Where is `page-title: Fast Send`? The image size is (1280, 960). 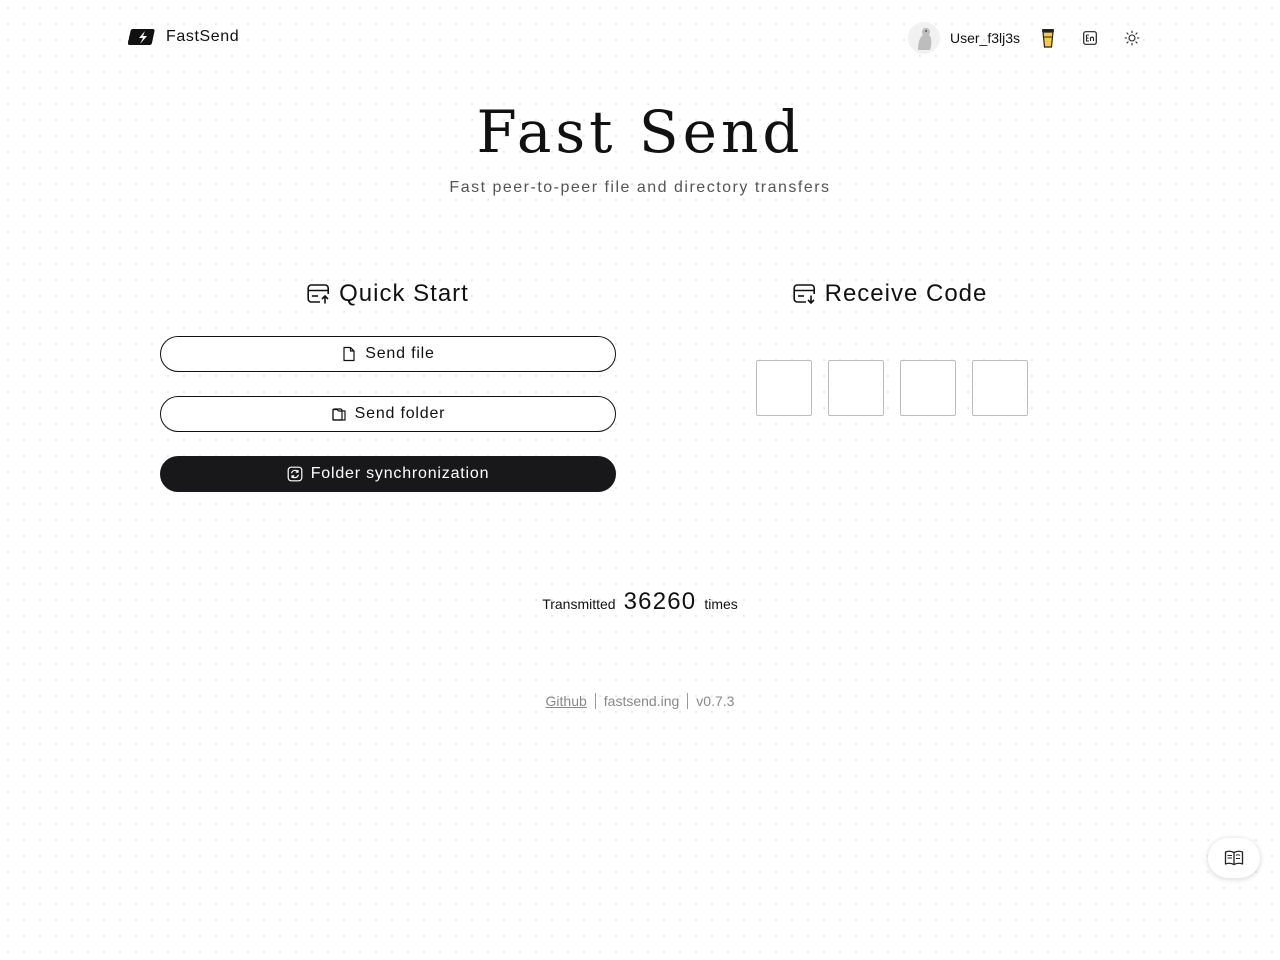
page-title: Fast Send is located at coordinates (640, 132).